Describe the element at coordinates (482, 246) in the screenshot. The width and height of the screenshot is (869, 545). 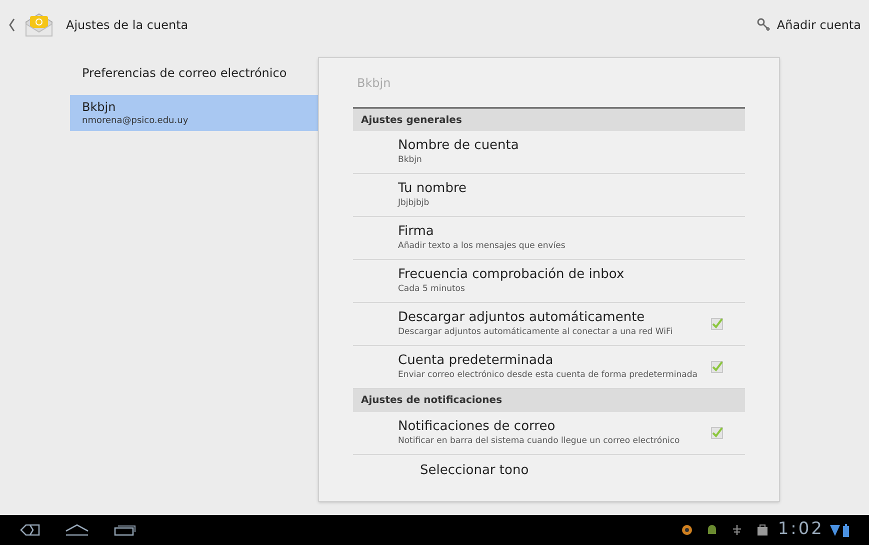
I see `setting-summary: Añadir texto a los mensajes que envíes` at that location.